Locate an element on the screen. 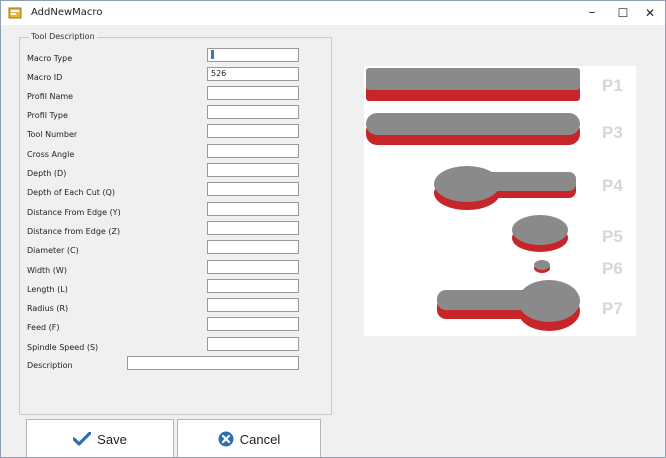 The image size is (666, 458). depth-label: Depth (D) is located at coordinates (47, 173).